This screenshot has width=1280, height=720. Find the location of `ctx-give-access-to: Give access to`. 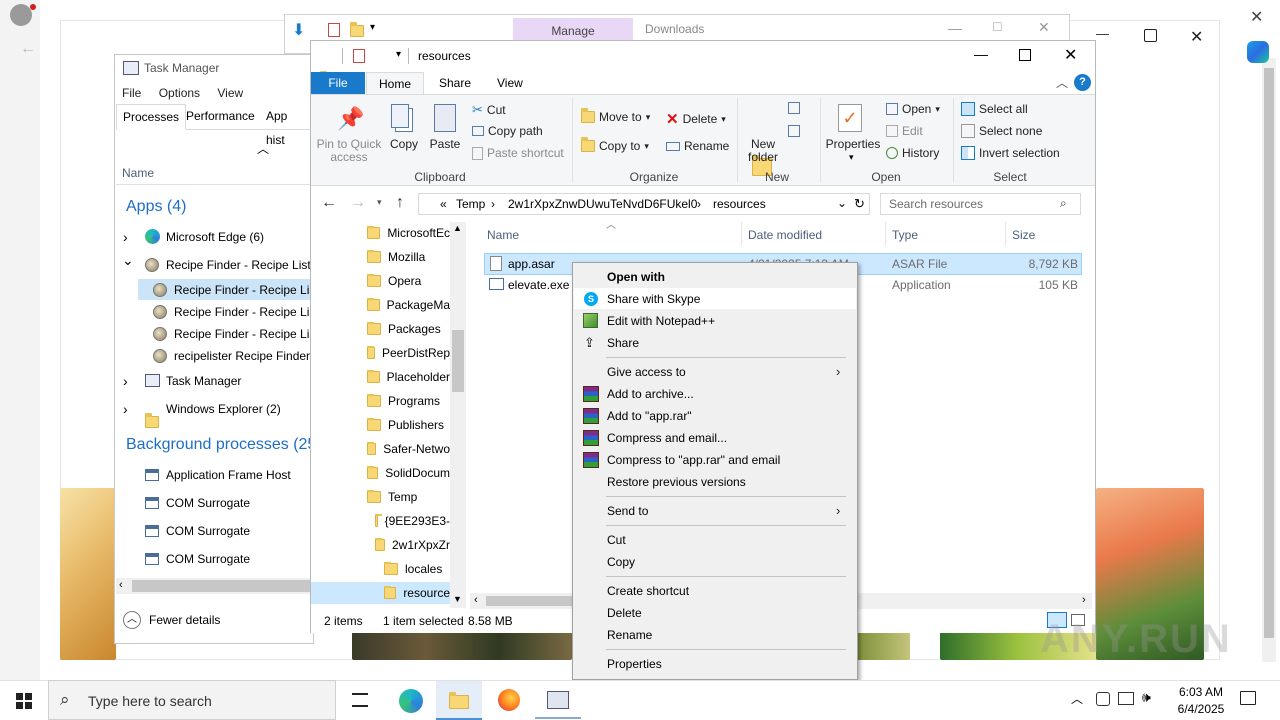

ctx-give-access-to: Give access to is located at coordinates (646, 372).